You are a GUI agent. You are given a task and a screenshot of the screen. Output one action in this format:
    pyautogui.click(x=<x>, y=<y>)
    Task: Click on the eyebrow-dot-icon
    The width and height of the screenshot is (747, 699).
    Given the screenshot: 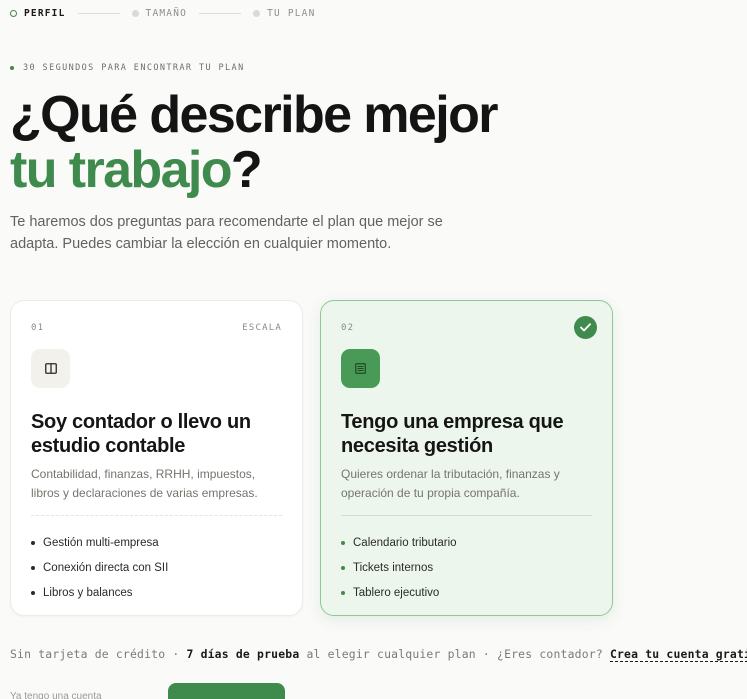 What is the action you would take?
    pyautogui.click(x=12, y=68)
    